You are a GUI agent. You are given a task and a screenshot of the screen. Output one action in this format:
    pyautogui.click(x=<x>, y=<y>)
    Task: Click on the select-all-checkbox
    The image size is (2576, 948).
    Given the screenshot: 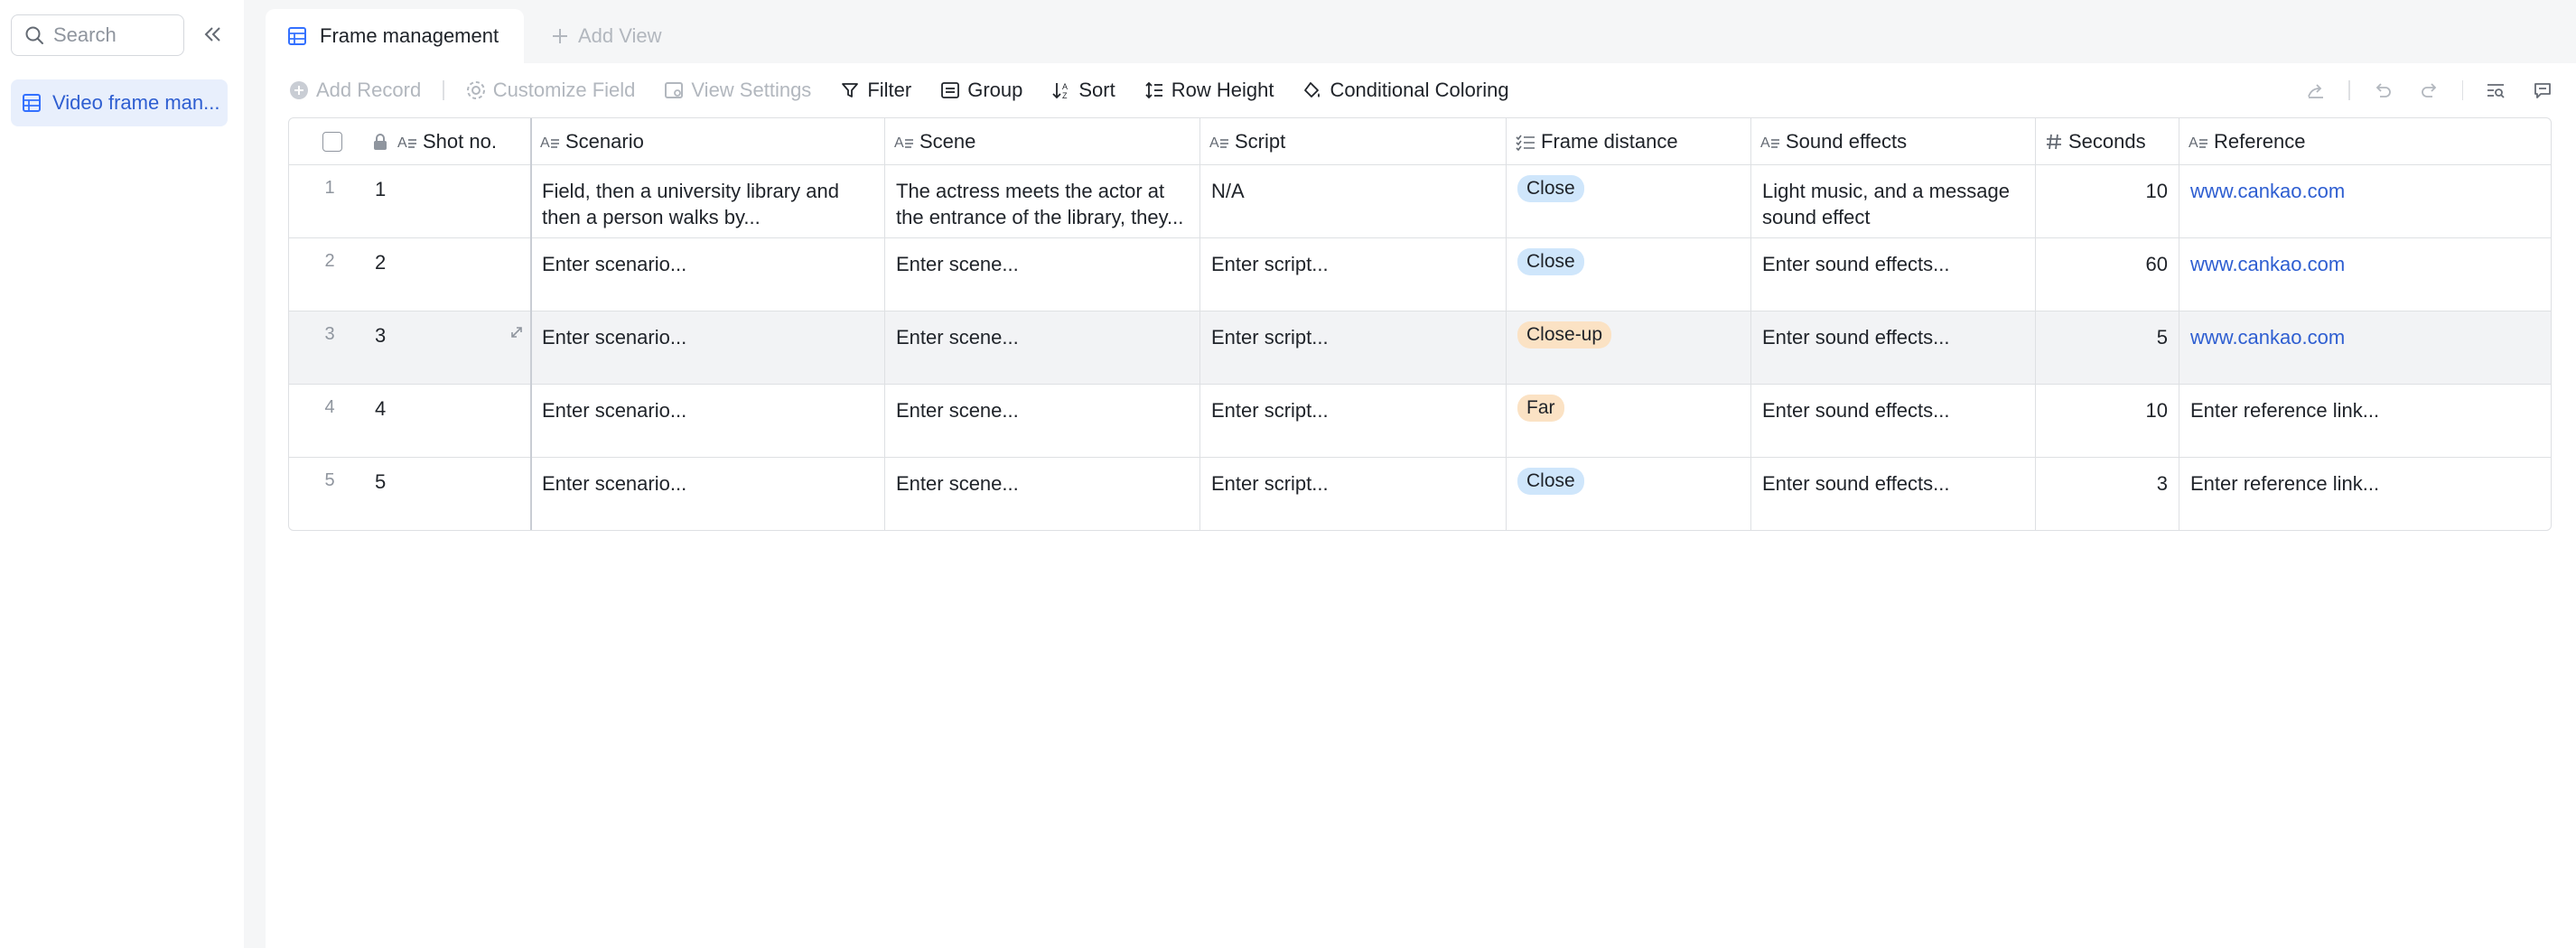 What is the action you would take?
    pyautogui.click(x=332, y=142)
    